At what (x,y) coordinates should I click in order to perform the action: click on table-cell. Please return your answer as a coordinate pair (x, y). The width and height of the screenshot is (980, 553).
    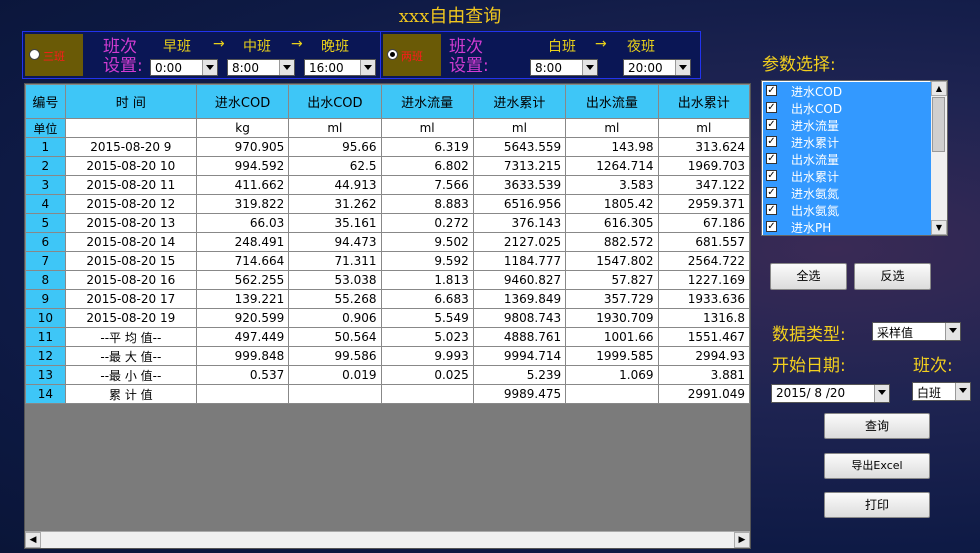
    Looking at the image, I should click on (427, 394).